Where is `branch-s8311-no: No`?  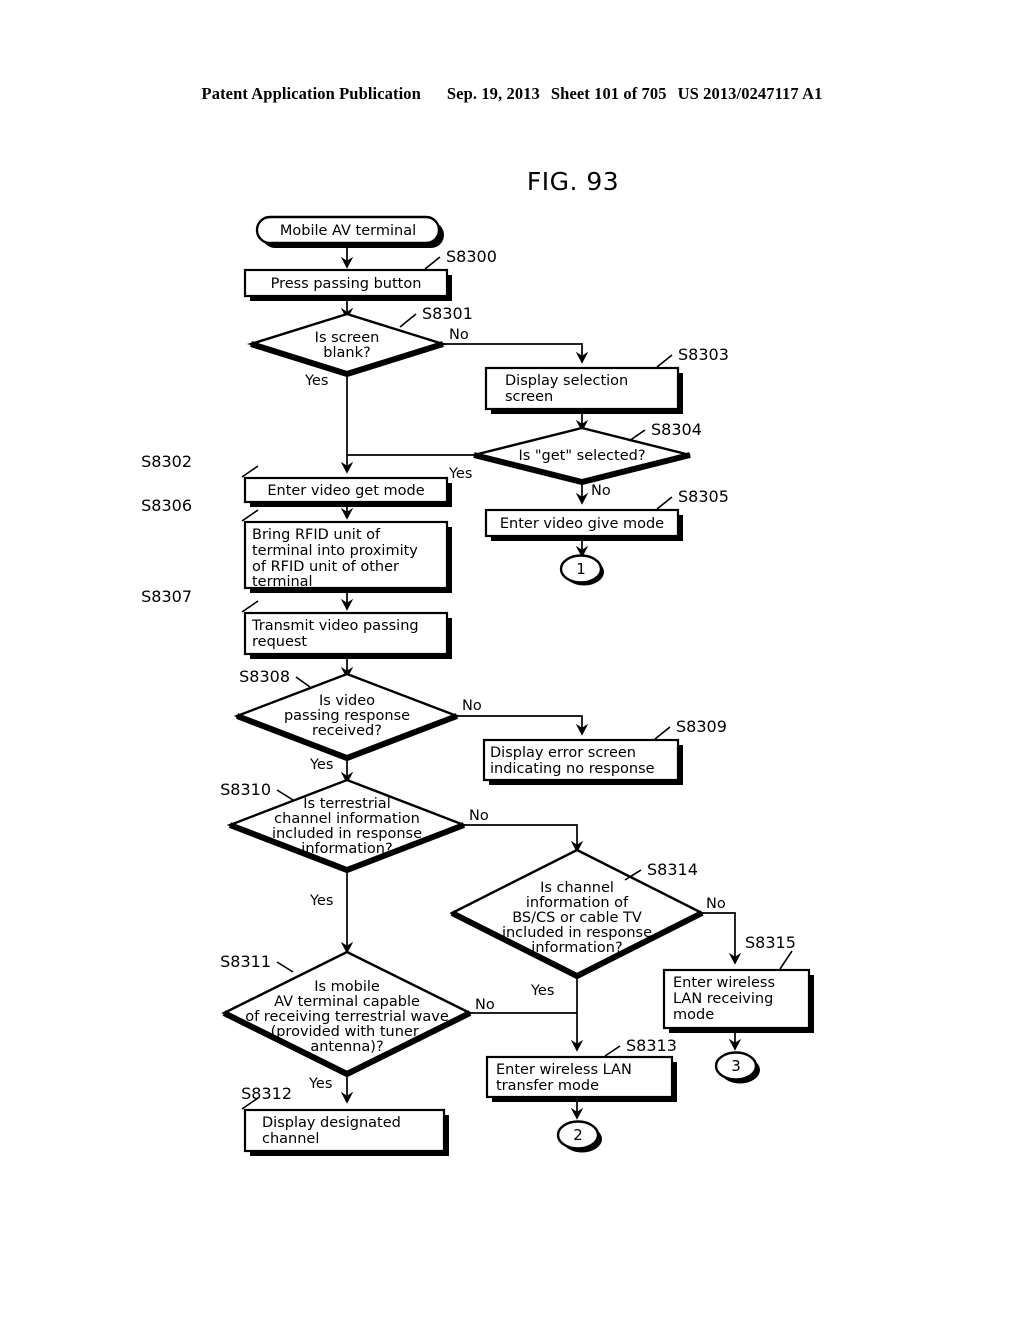 branch-s8311-no: No is located at coordinates (485, 1005).